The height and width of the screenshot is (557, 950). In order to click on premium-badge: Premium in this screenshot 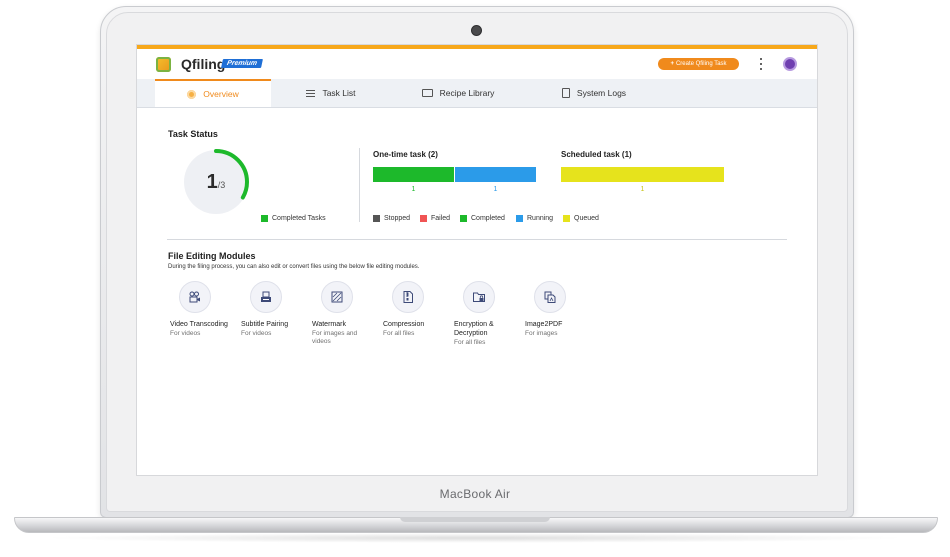, I will do `click(242, 63)`.